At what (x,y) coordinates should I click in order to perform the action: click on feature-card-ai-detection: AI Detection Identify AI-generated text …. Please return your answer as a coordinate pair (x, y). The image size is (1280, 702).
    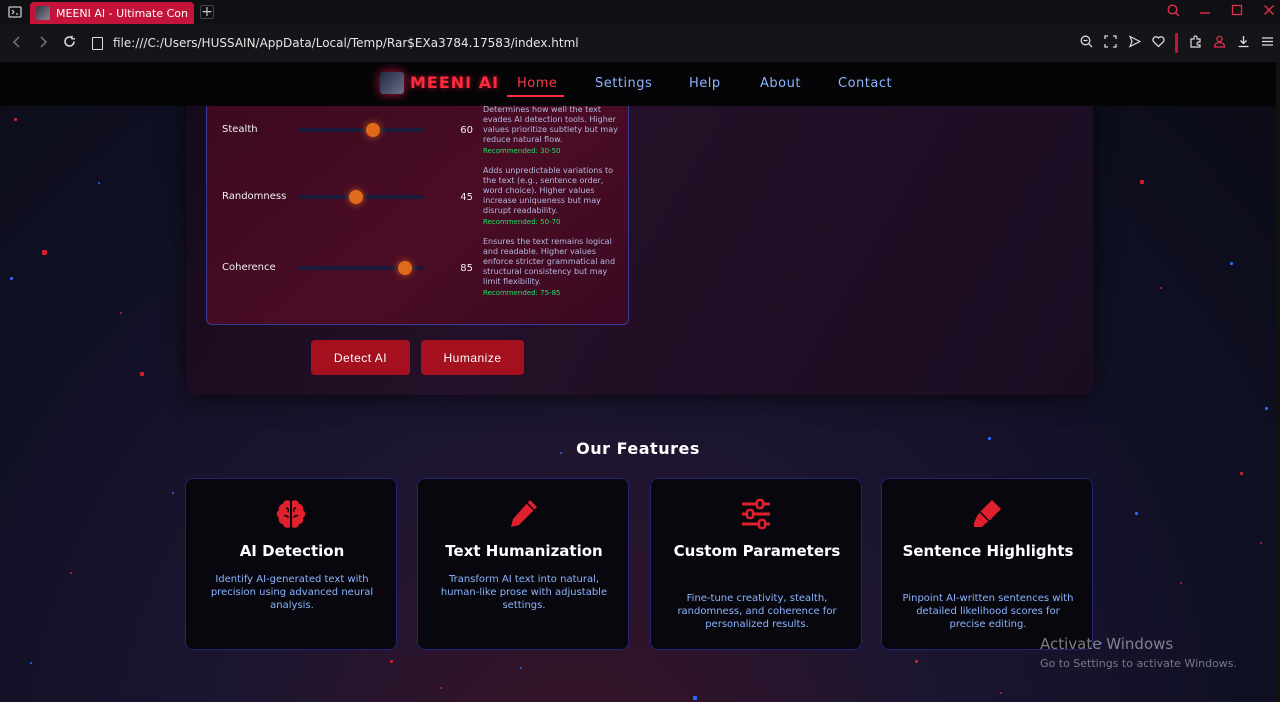
    Looking at the image, I should click on (291, 564).